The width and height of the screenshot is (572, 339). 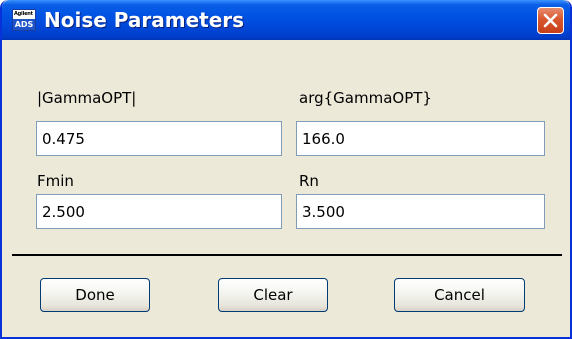 What do you see at coordinates (420, 211) in the screenshot?
I see `rn-input` at bounding box center [420, 211].